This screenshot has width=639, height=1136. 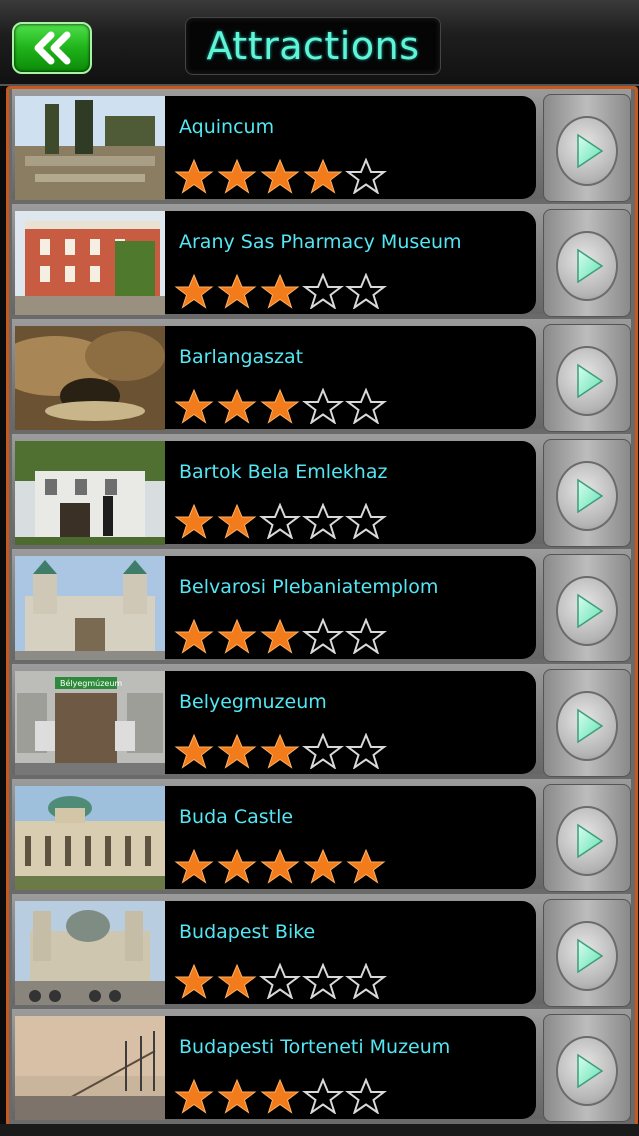 What do you see at coordinates (350, 722) in the screenshot?
I see `attraction-info: Belyegmuzeum` at bounding box center [350, 722].